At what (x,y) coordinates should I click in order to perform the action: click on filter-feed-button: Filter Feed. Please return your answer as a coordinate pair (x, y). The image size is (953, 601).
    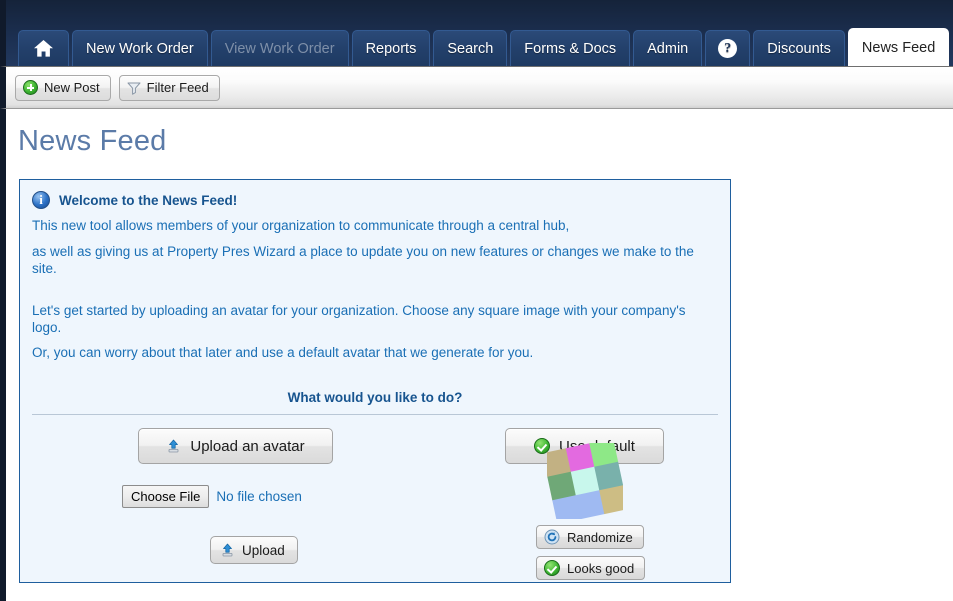
    Looking at the image, I should click on (169, 87).